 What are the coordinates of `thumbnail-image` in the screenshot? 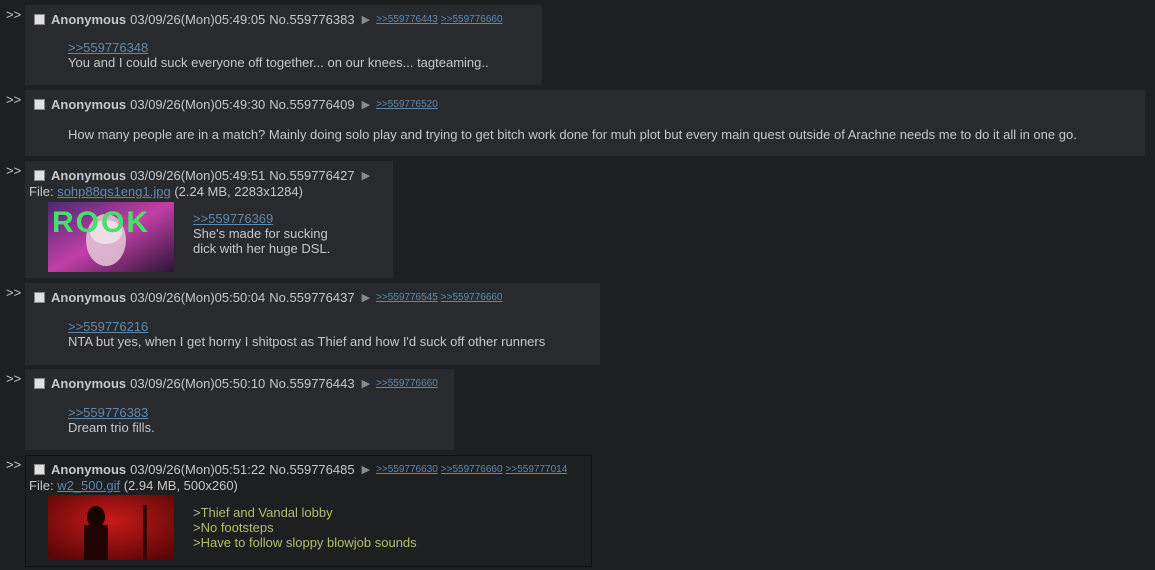 It's located at (111, 527).